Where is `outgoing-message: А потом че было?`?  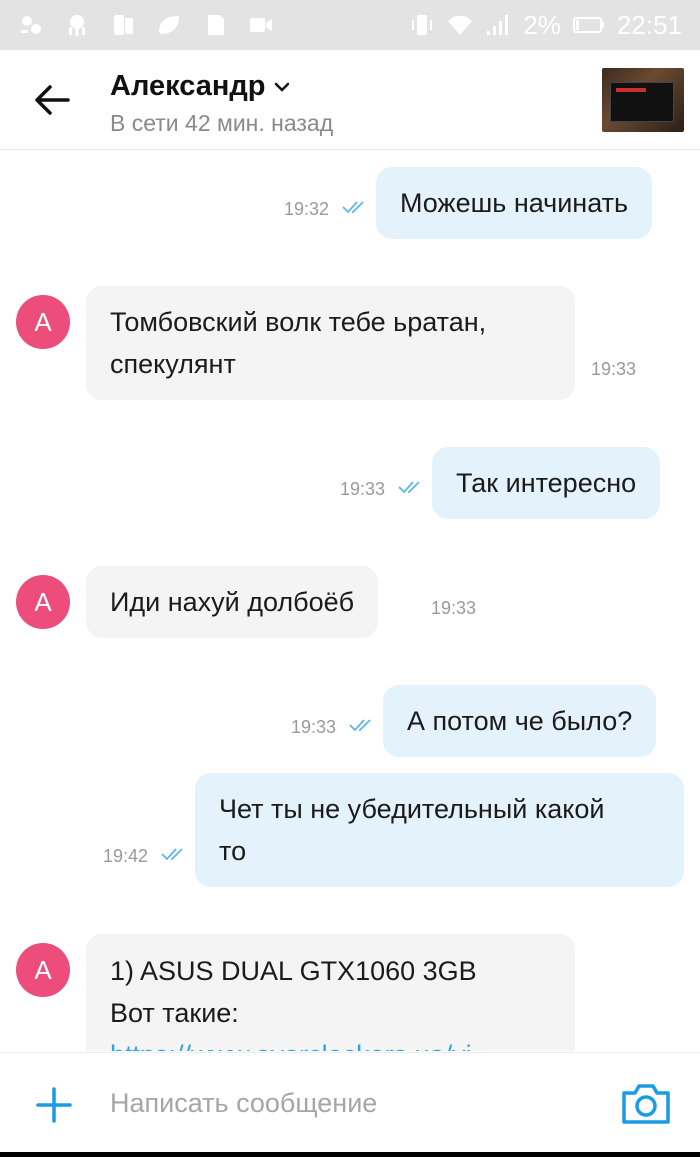
outgoing-message: А потом че было? is located at coordinates (520, 721).